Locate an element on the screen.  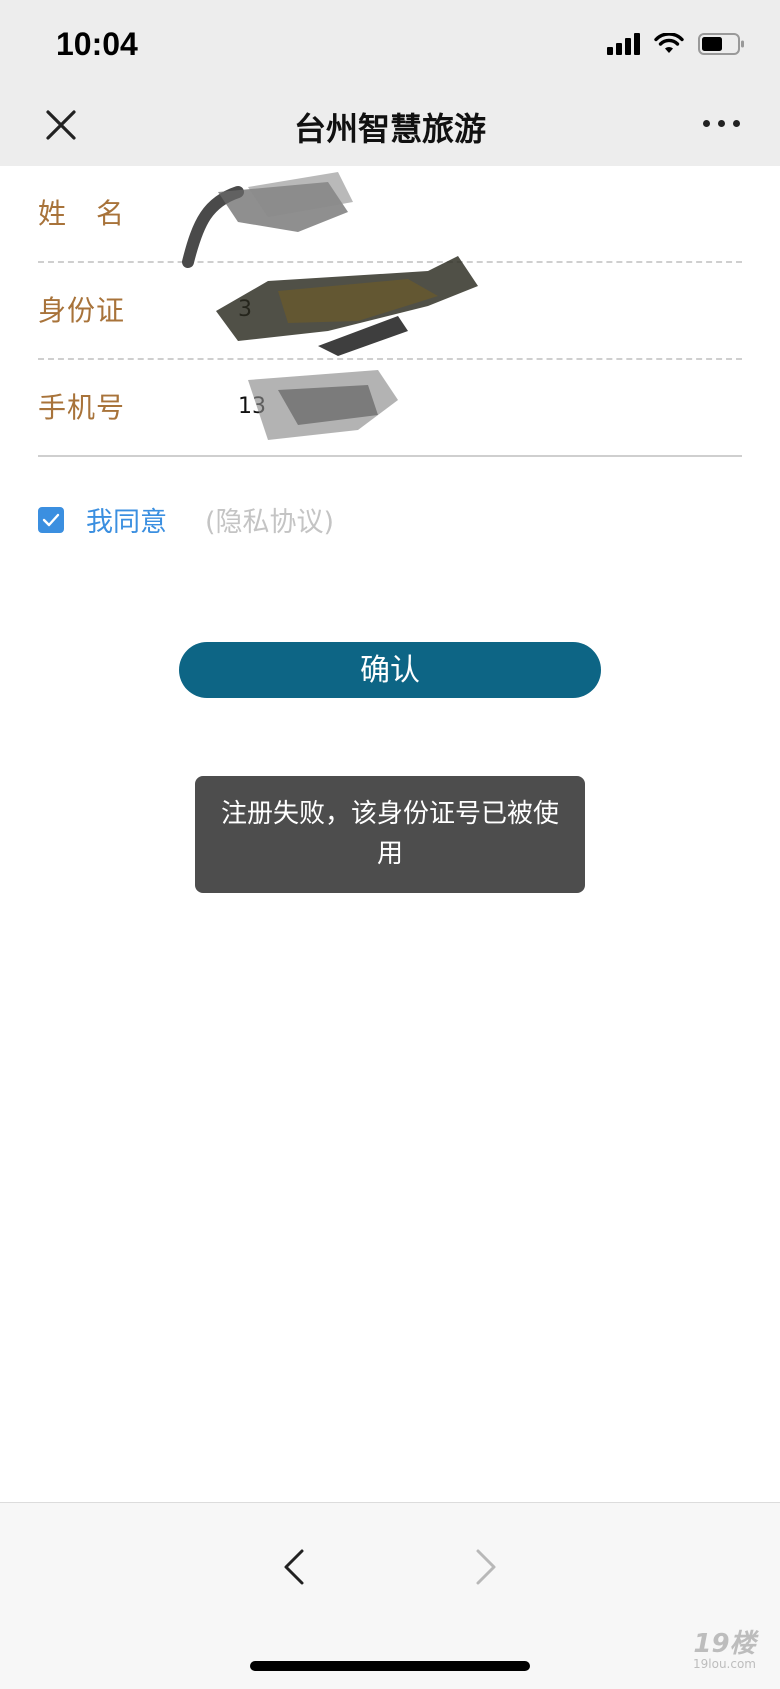
wifi-icon is located at coordinates (669, 44).